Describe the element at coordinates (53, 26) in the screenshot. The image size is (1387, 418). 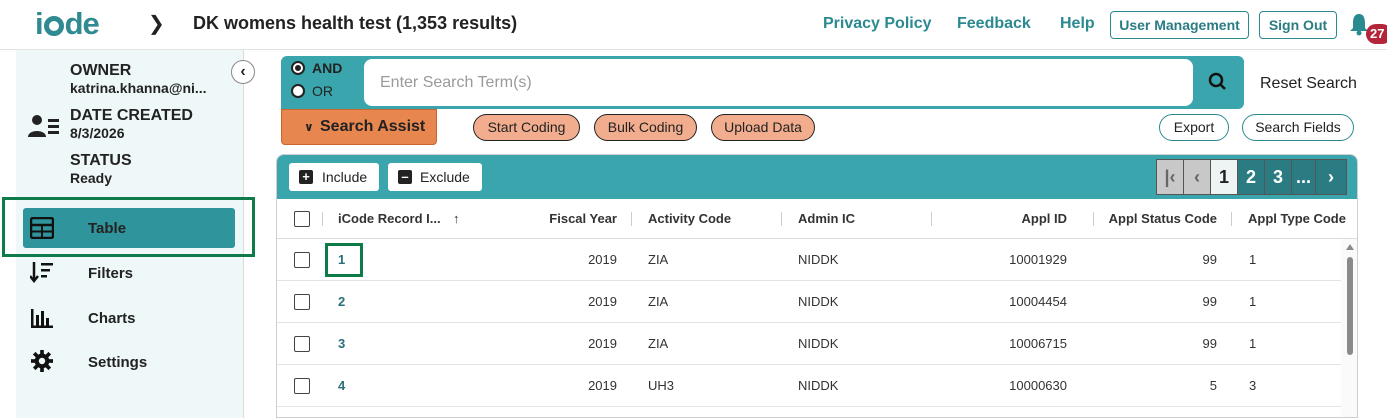
I see `logo-gear-icon` at that location.